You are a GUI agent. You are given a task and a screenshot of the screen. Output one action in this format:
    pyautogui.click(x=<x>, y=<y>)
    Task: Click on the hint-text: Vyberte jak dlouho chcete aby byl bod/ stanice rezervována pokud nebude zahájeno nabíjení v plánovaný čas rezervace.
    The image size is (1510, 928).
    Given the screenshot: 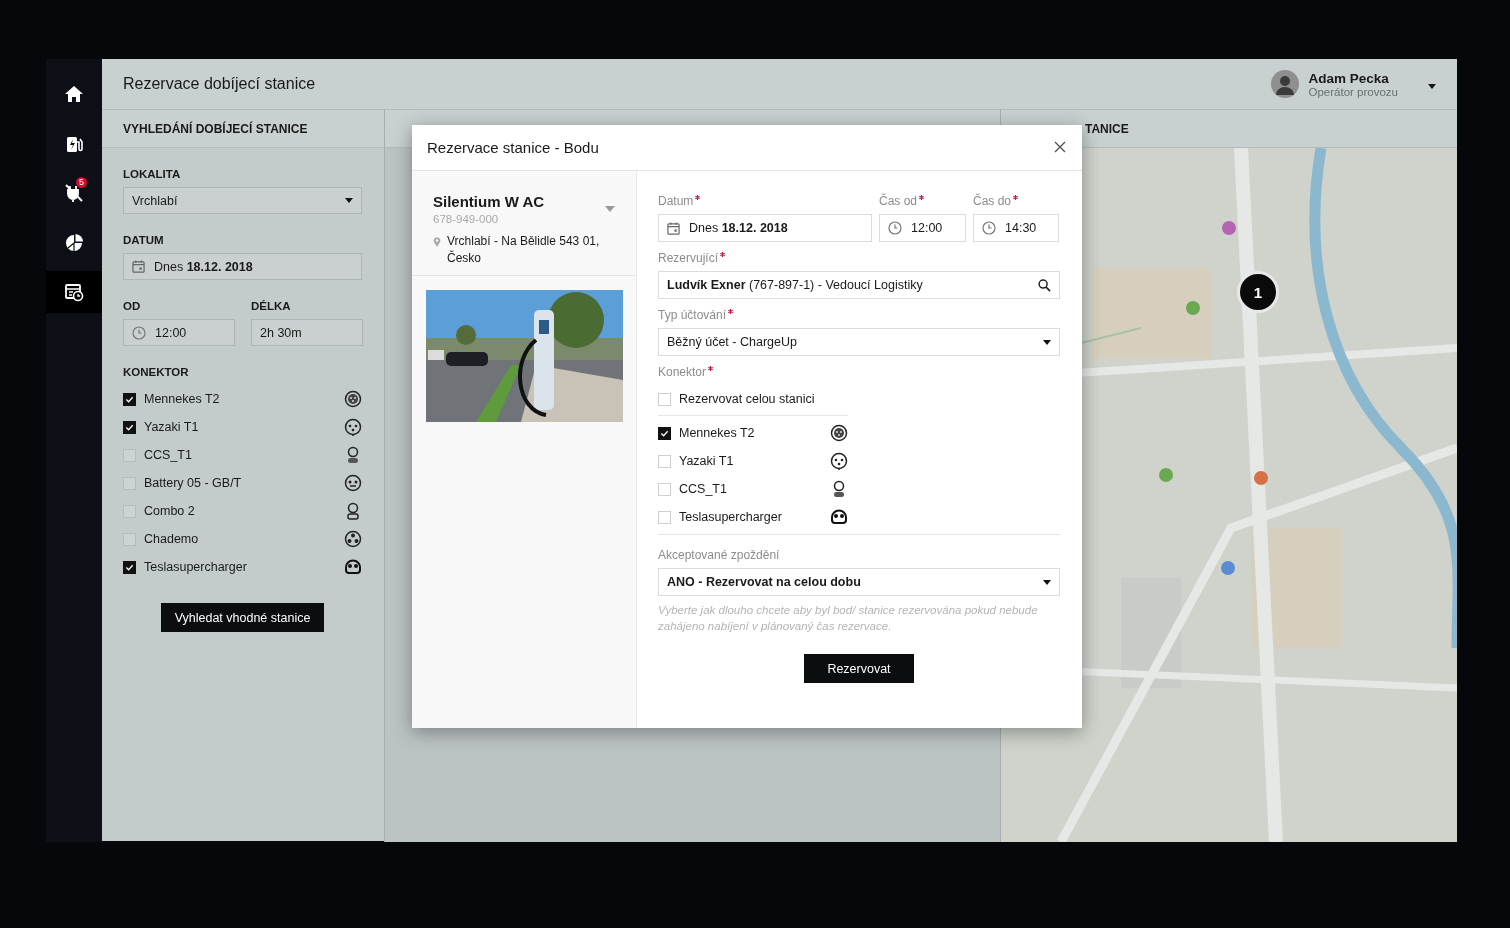 What is the action you would take?
    pyautogui.click(x=848, y=618)
    